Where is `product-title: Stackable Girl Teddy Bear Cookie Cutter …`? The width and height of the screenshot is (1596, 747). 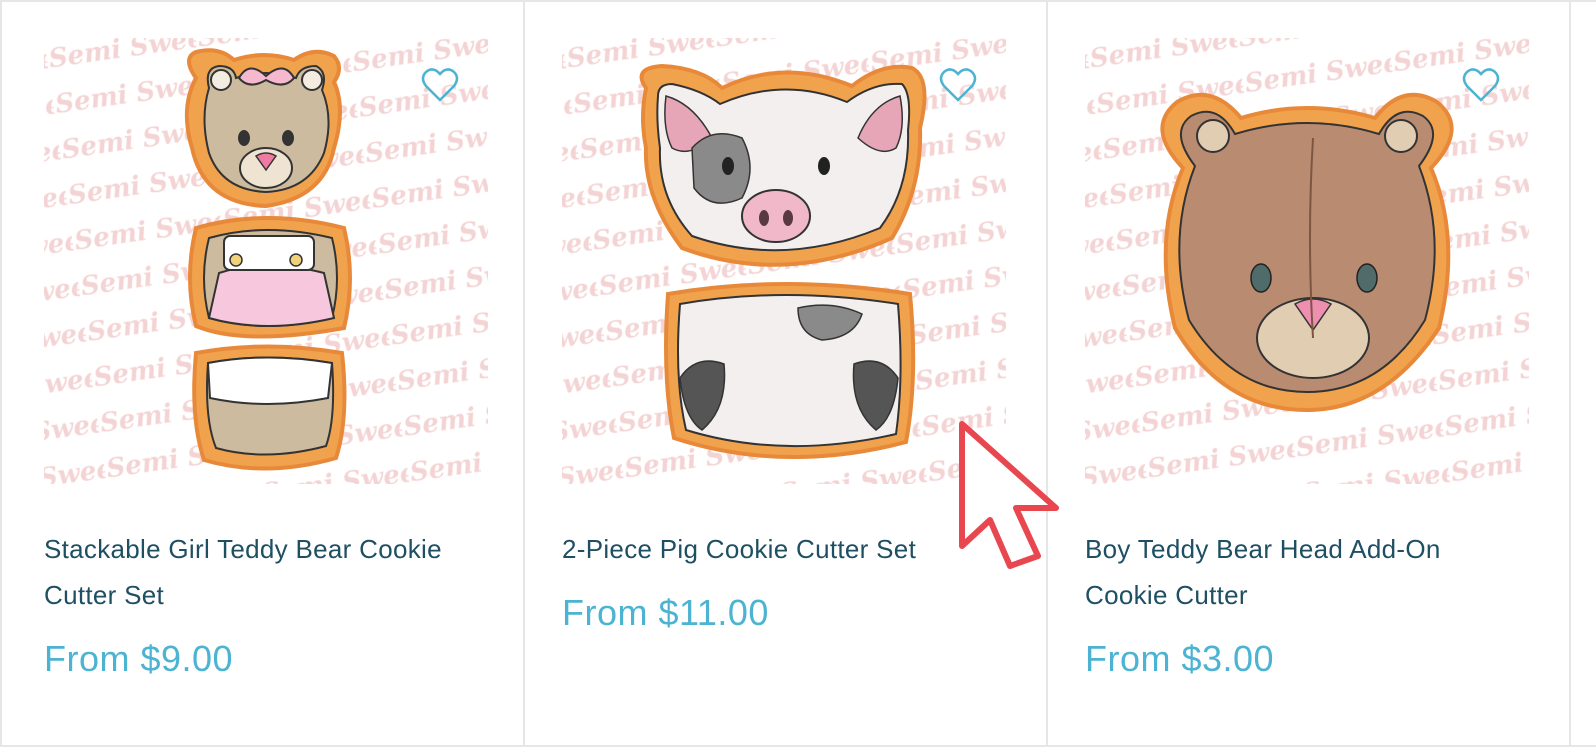 product-title: Stackable Girl Teddy Bear Cookie Cutter … is located at coordinates (264, 572).